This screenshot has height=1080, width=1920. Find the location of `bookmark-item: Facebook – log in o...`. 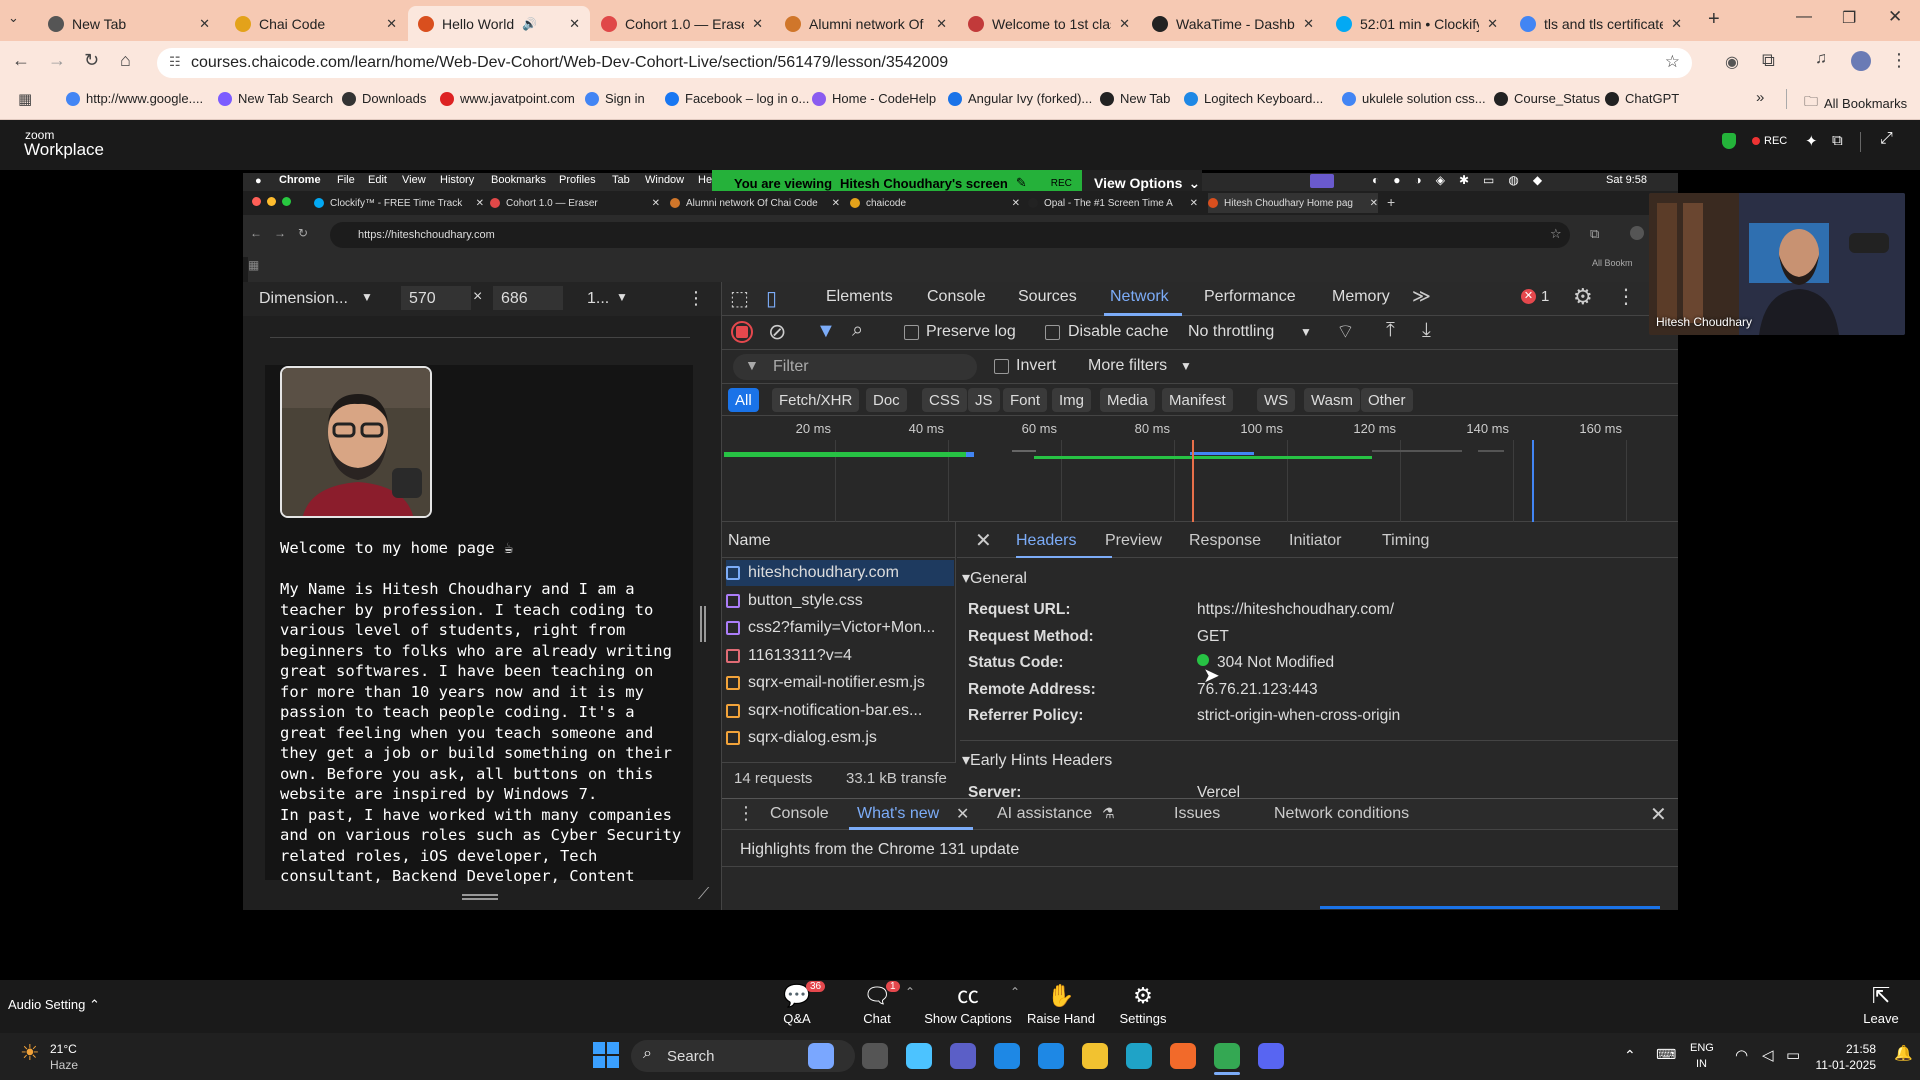

bookmark-item: Facebook – log in o... is located at coordinates (737, 98).